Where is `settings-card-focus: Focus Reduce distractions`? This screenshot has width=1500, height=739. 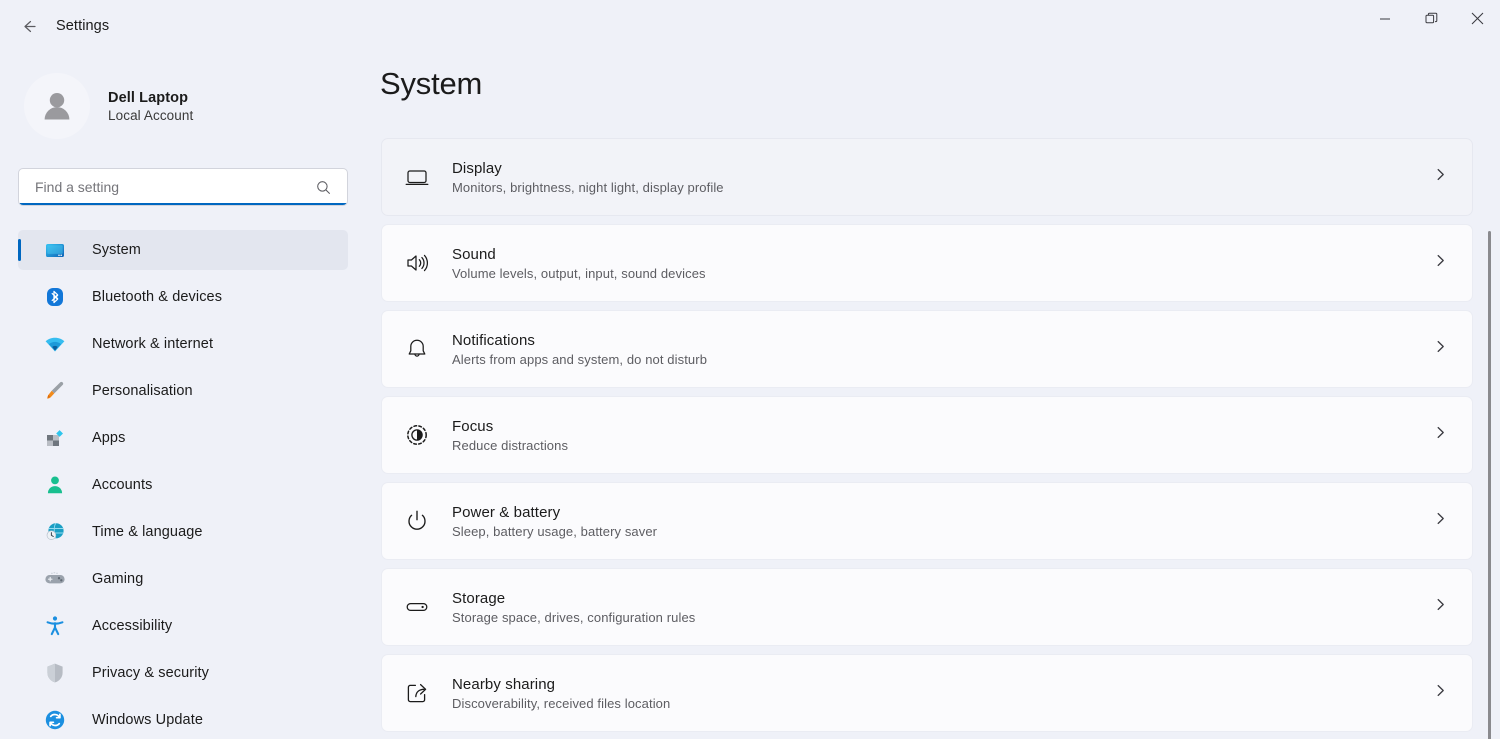
settings-card-focus: Focus Reduce distractions is located at coordinates (927, 435).